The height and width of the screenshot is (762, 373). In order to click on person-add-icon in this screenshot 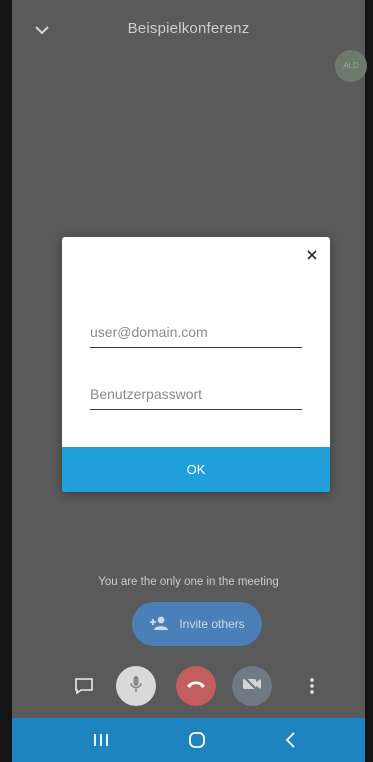, I will do `click(159, 624)`.